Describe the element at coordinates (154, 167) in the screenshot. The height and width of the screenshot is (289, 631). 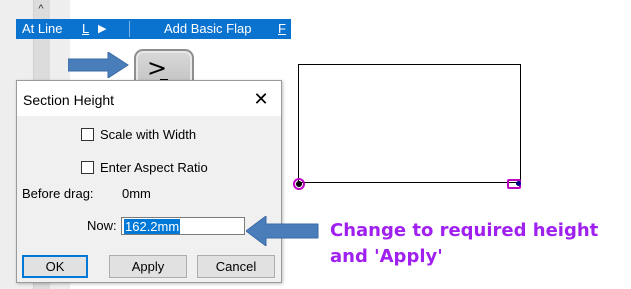
I see `enter-aspect-ratio-label: Enter Aspect Ratio` at that location.